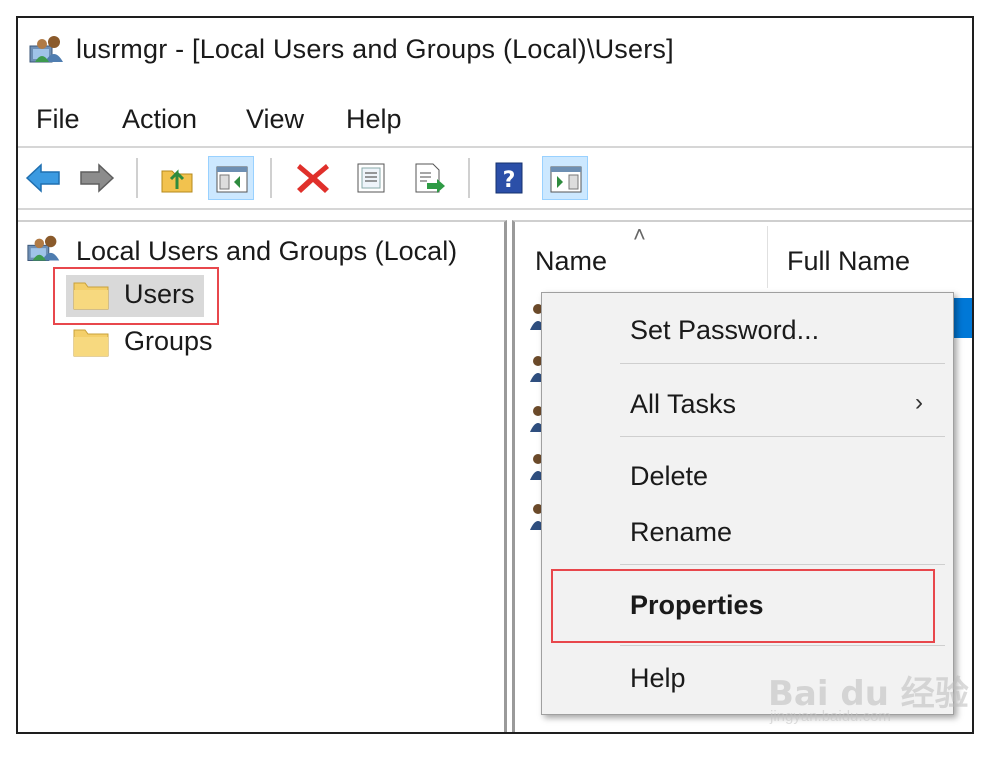 The width and height of the screenshot is (1000, 757). I want to click on show-hide-action-pane-button, so click(565, 178).